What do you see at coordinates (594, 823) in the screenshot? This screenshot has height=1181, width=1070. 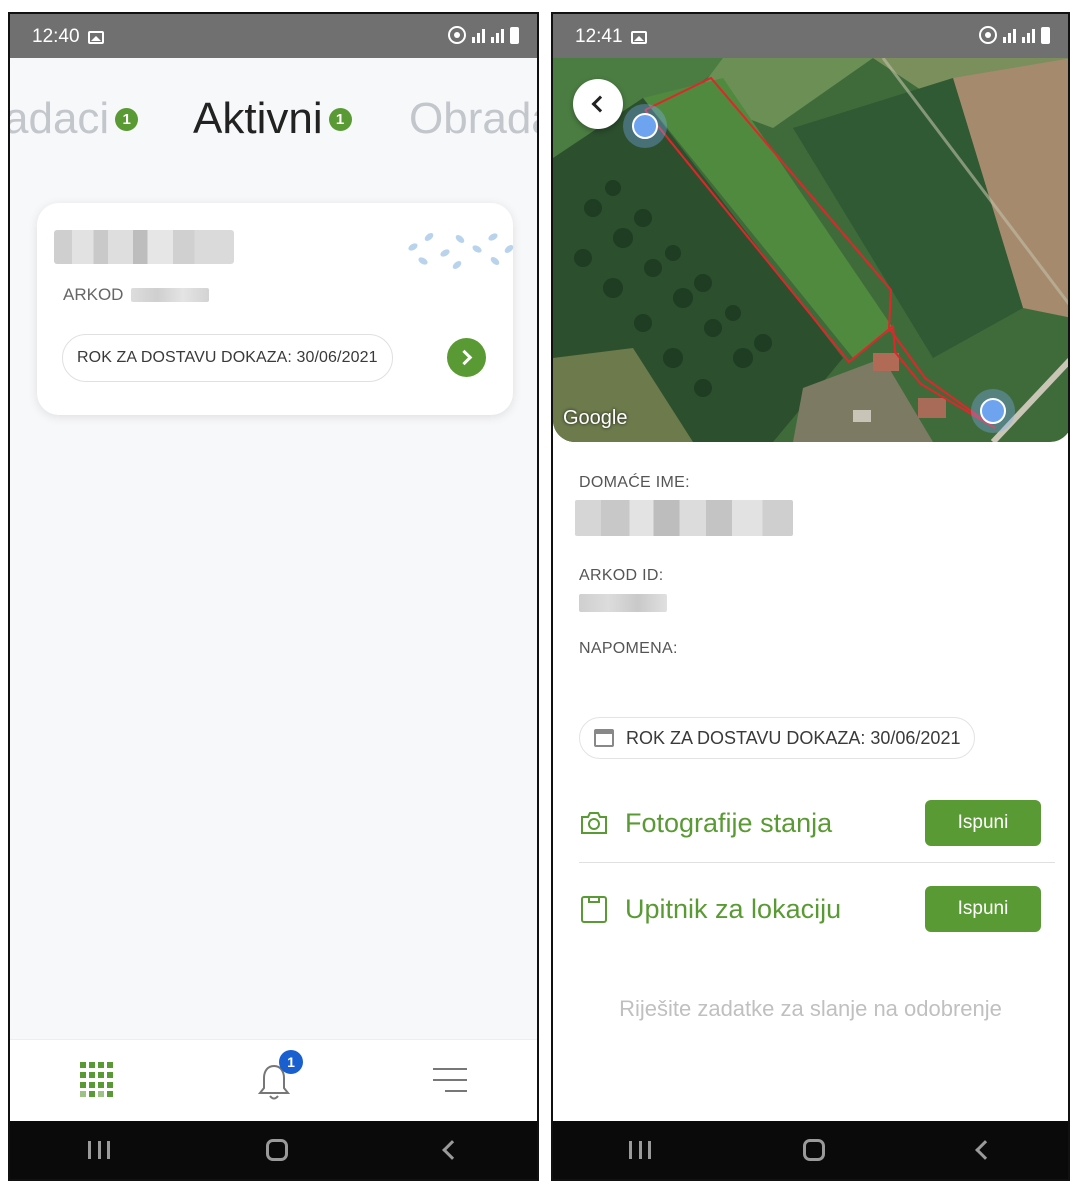 I see `camera-icon` at bounding box center [594, 823].